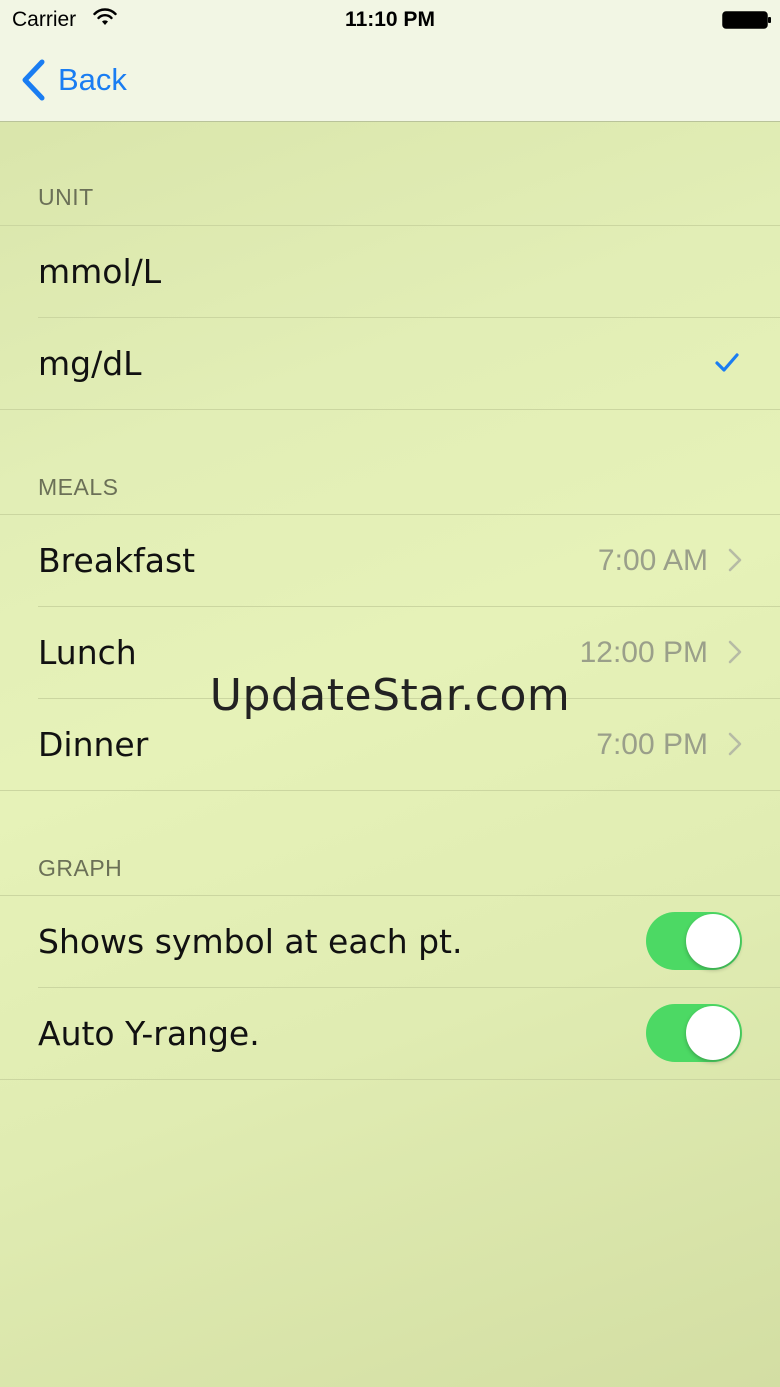  Describe the element at coordinates (390, 1033) in the screenshot. I see `toggle-row-auto-y-range: Auto Y-range.` at that location.